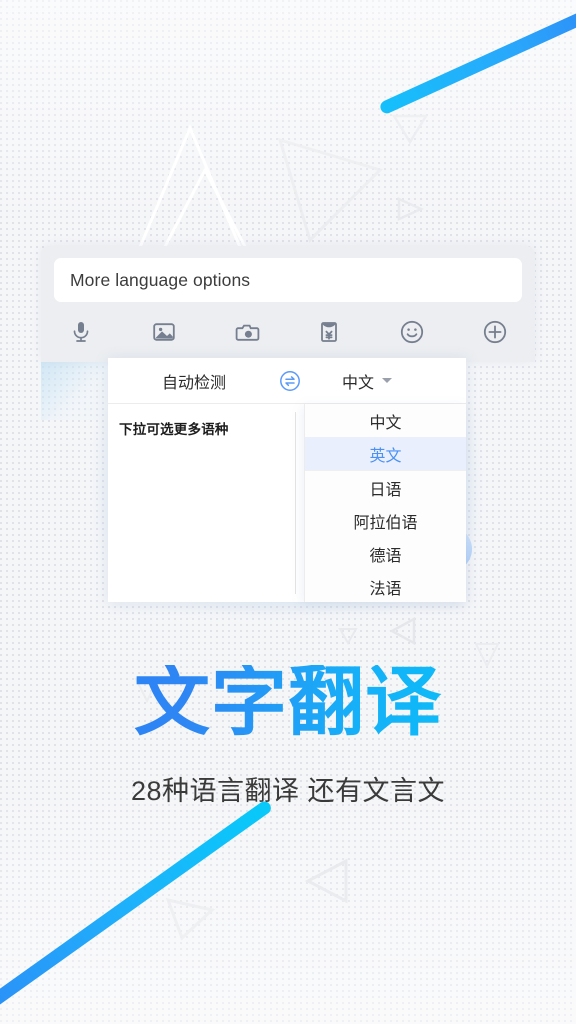 The image size is (576, 1024). What do you see at coordinates (385, 553) in the screenshot?
I see `dropdown-item: 德语` at bounding box center [385, 553].